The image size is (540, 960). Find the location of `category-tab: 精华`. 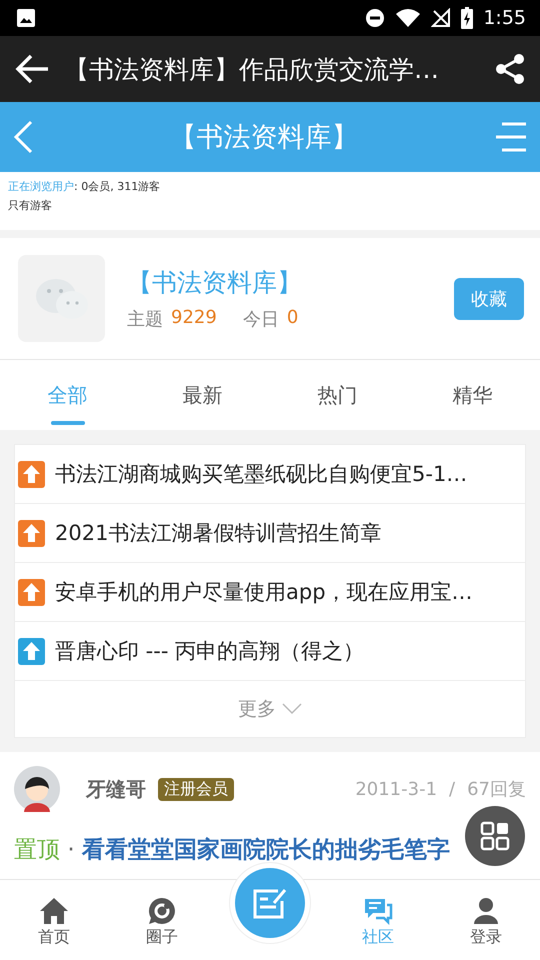

category-tab: 精华 is located at coordinates (472, 395).